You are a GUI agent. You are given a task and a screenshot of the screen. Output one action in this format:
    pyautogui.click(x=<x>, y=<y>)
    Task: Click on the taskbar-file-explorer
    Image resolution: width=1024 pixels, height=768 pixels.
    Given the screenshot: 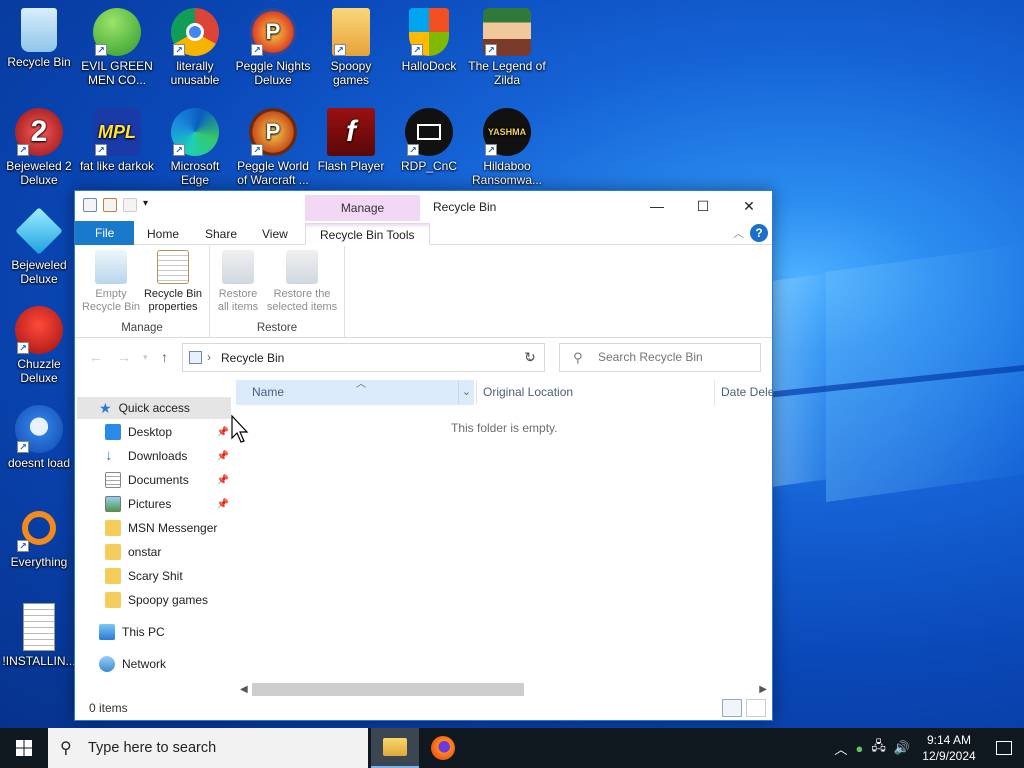 What is the action you would take?
    pyautogui.click(x=395, y=748)
    